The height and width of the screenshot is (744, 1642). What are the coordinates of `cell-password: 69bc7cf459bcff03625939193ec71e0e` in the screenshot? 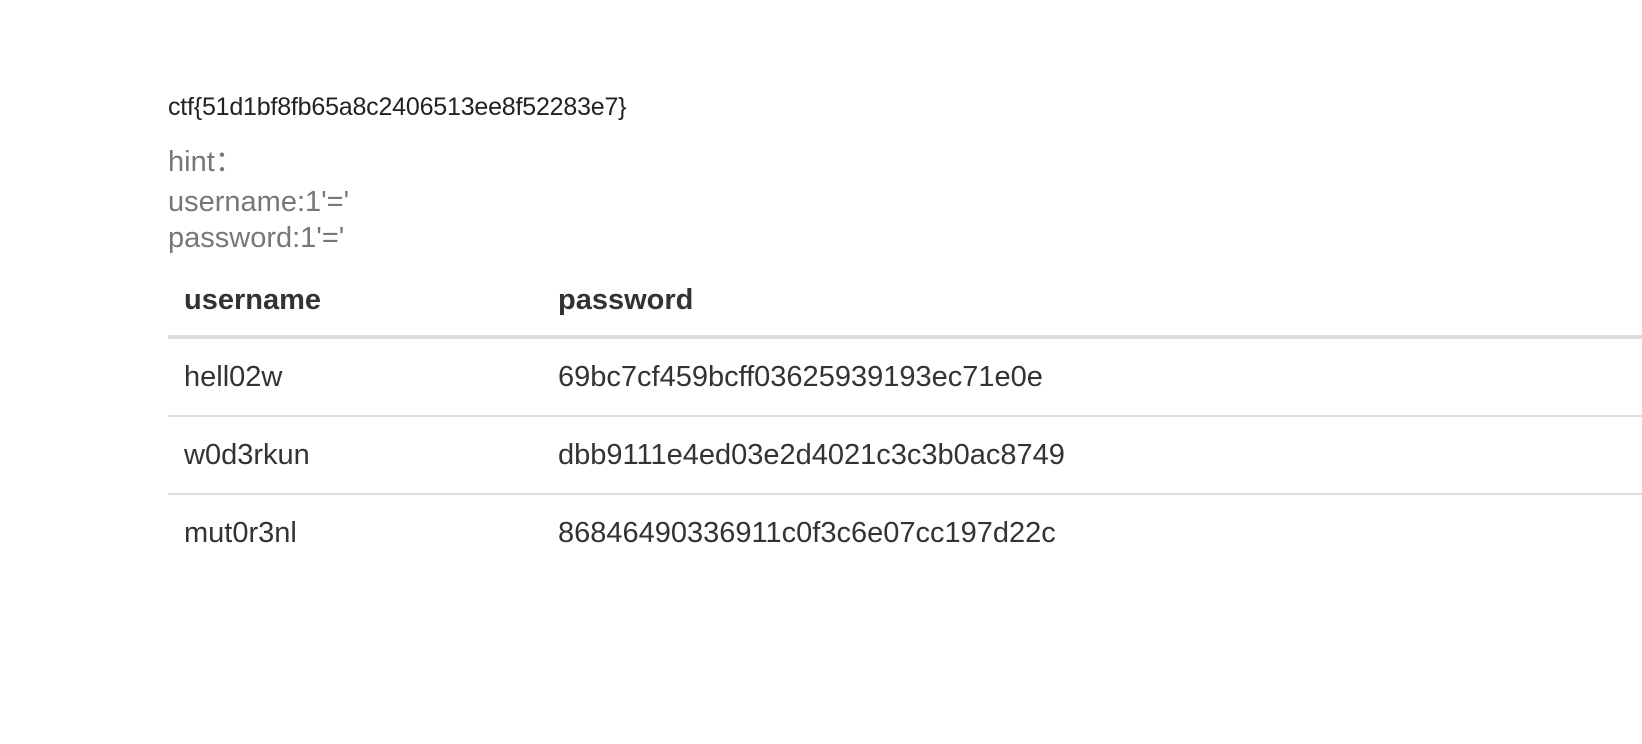 It's located at (1092, 377).